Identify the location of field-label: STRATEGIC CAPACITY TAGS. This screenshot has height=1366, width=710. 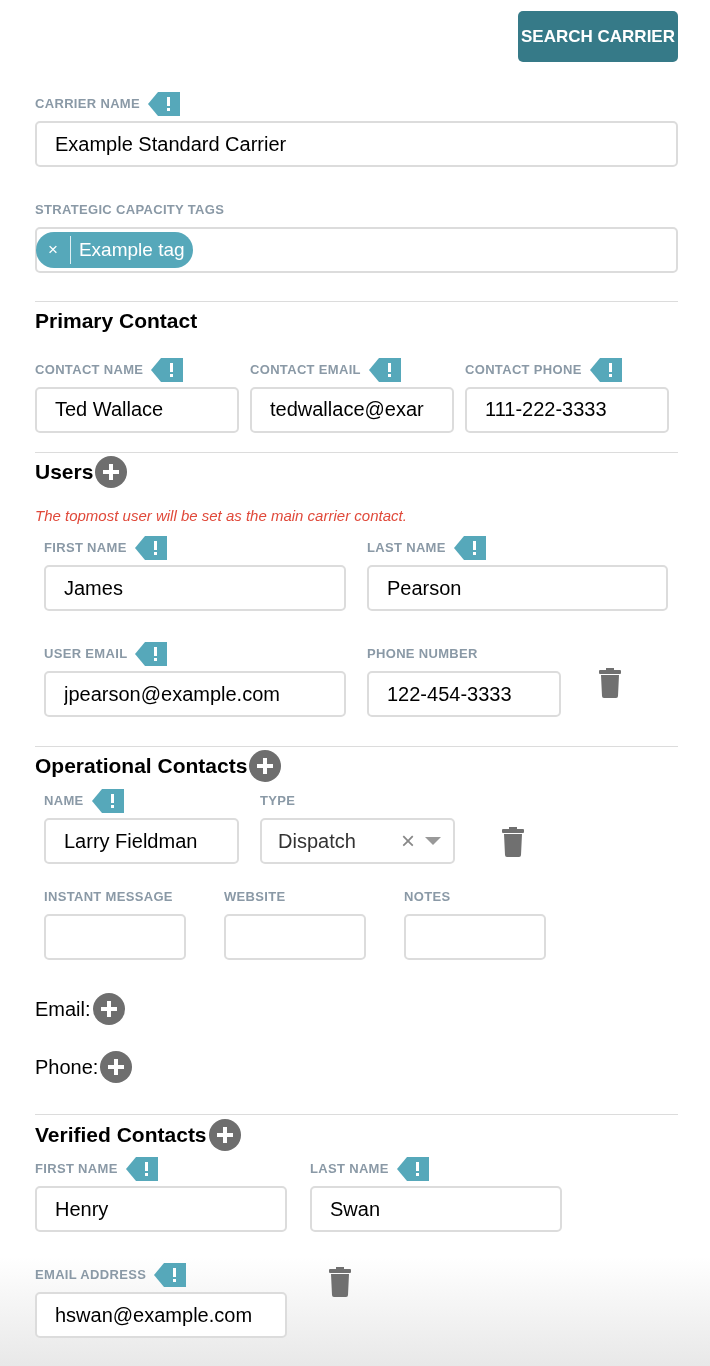
(130, 210).